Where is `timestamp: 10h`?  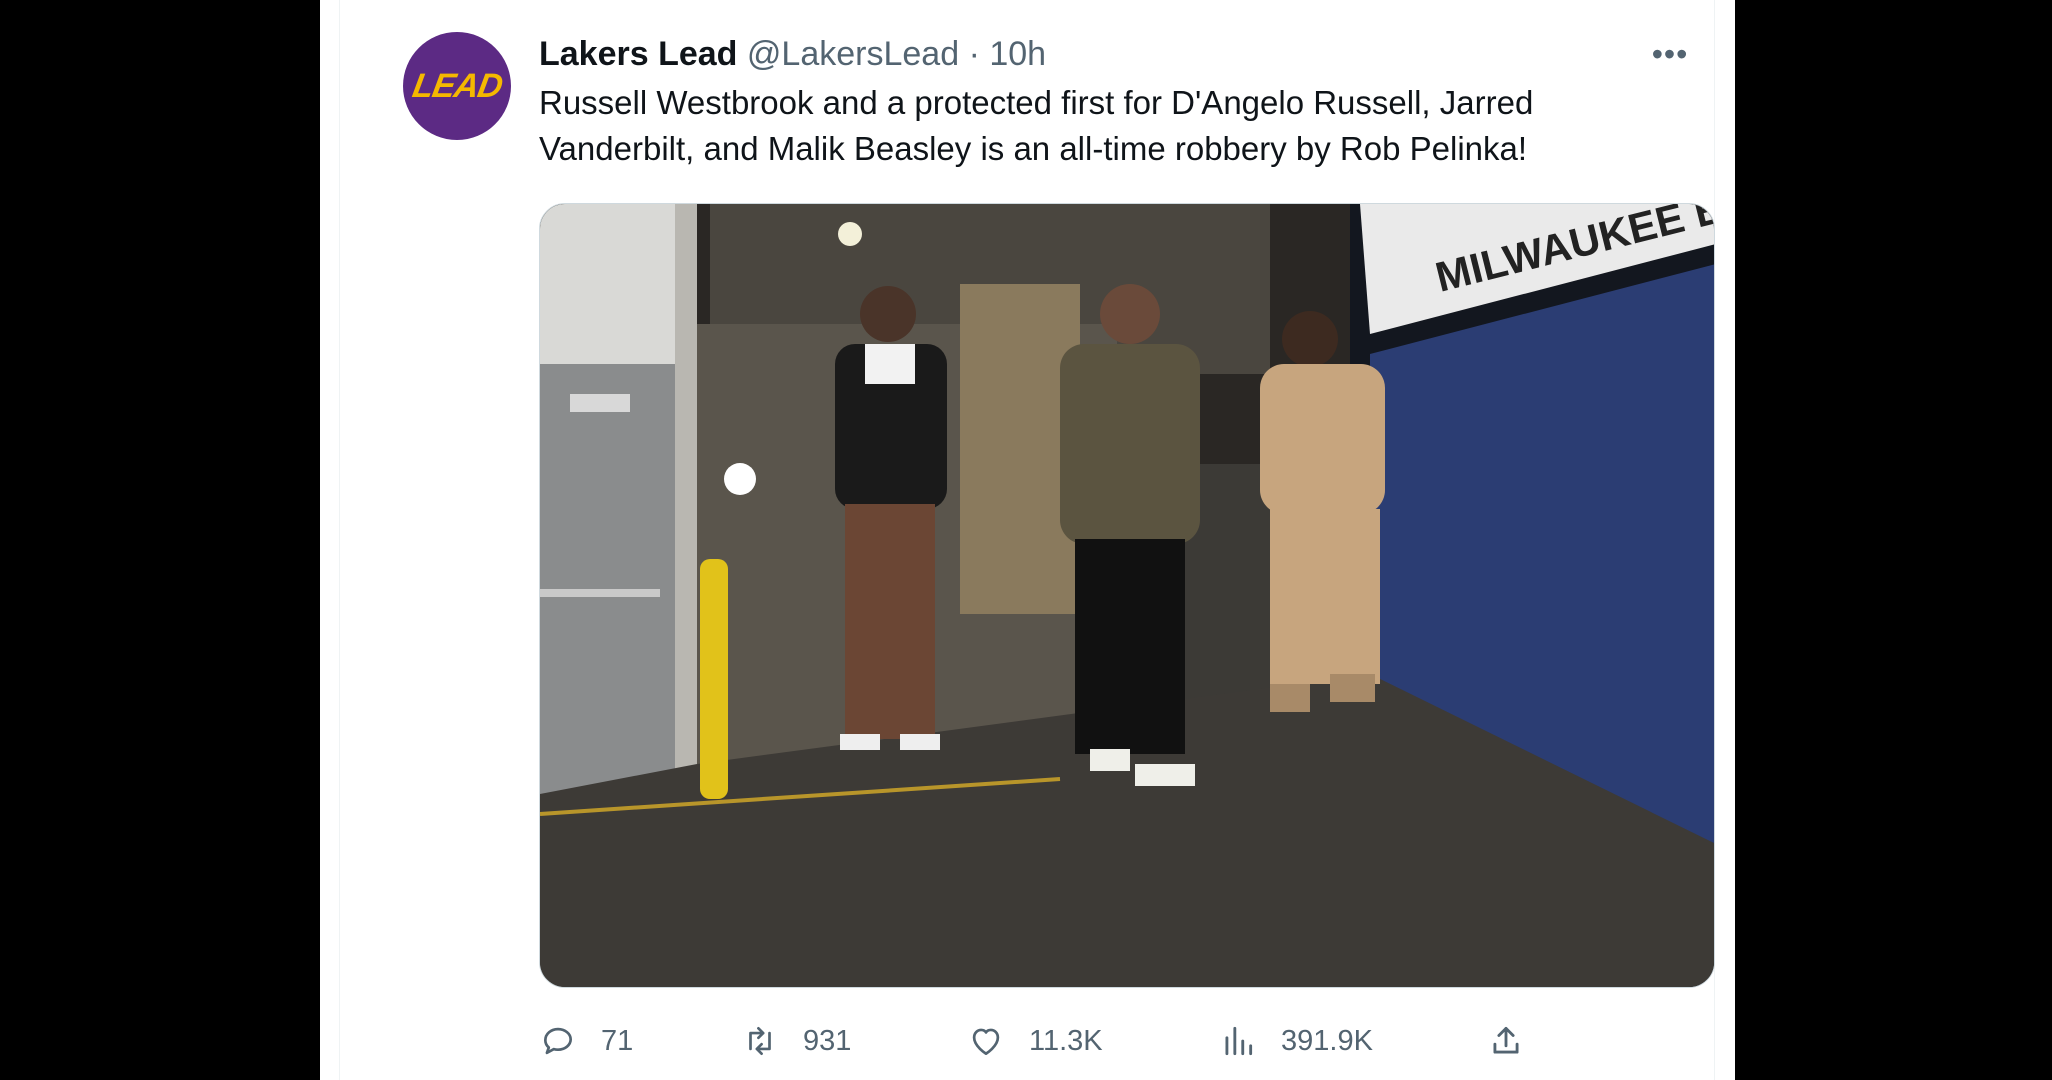
timestamp: 10h is located at coordinates (1017, 54).